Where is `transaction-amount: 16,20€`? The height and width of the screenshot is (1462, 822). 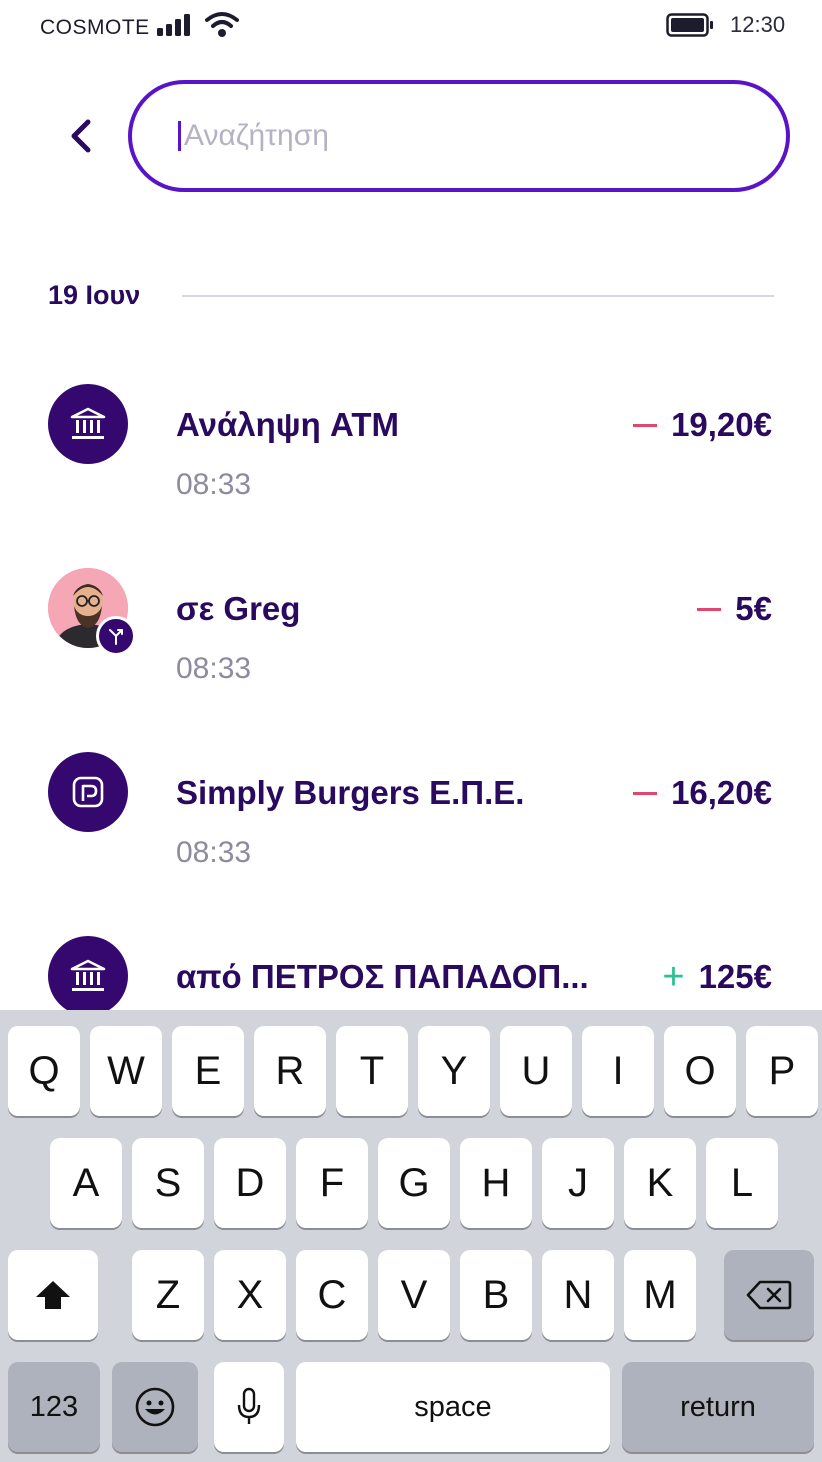 transaction-amount: 16,20€ is located at coordinates (702, 793).